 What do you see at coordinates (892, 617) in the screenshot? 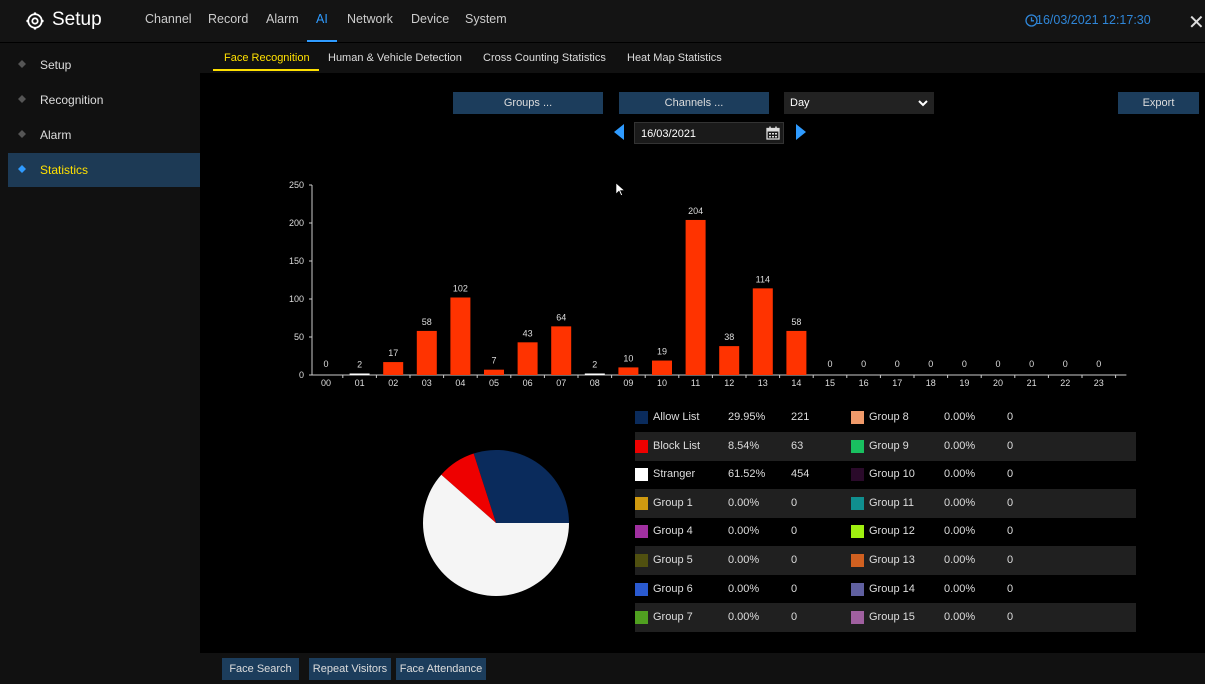
I see `legend-name: Group 15` at bounding box center [892, 617].